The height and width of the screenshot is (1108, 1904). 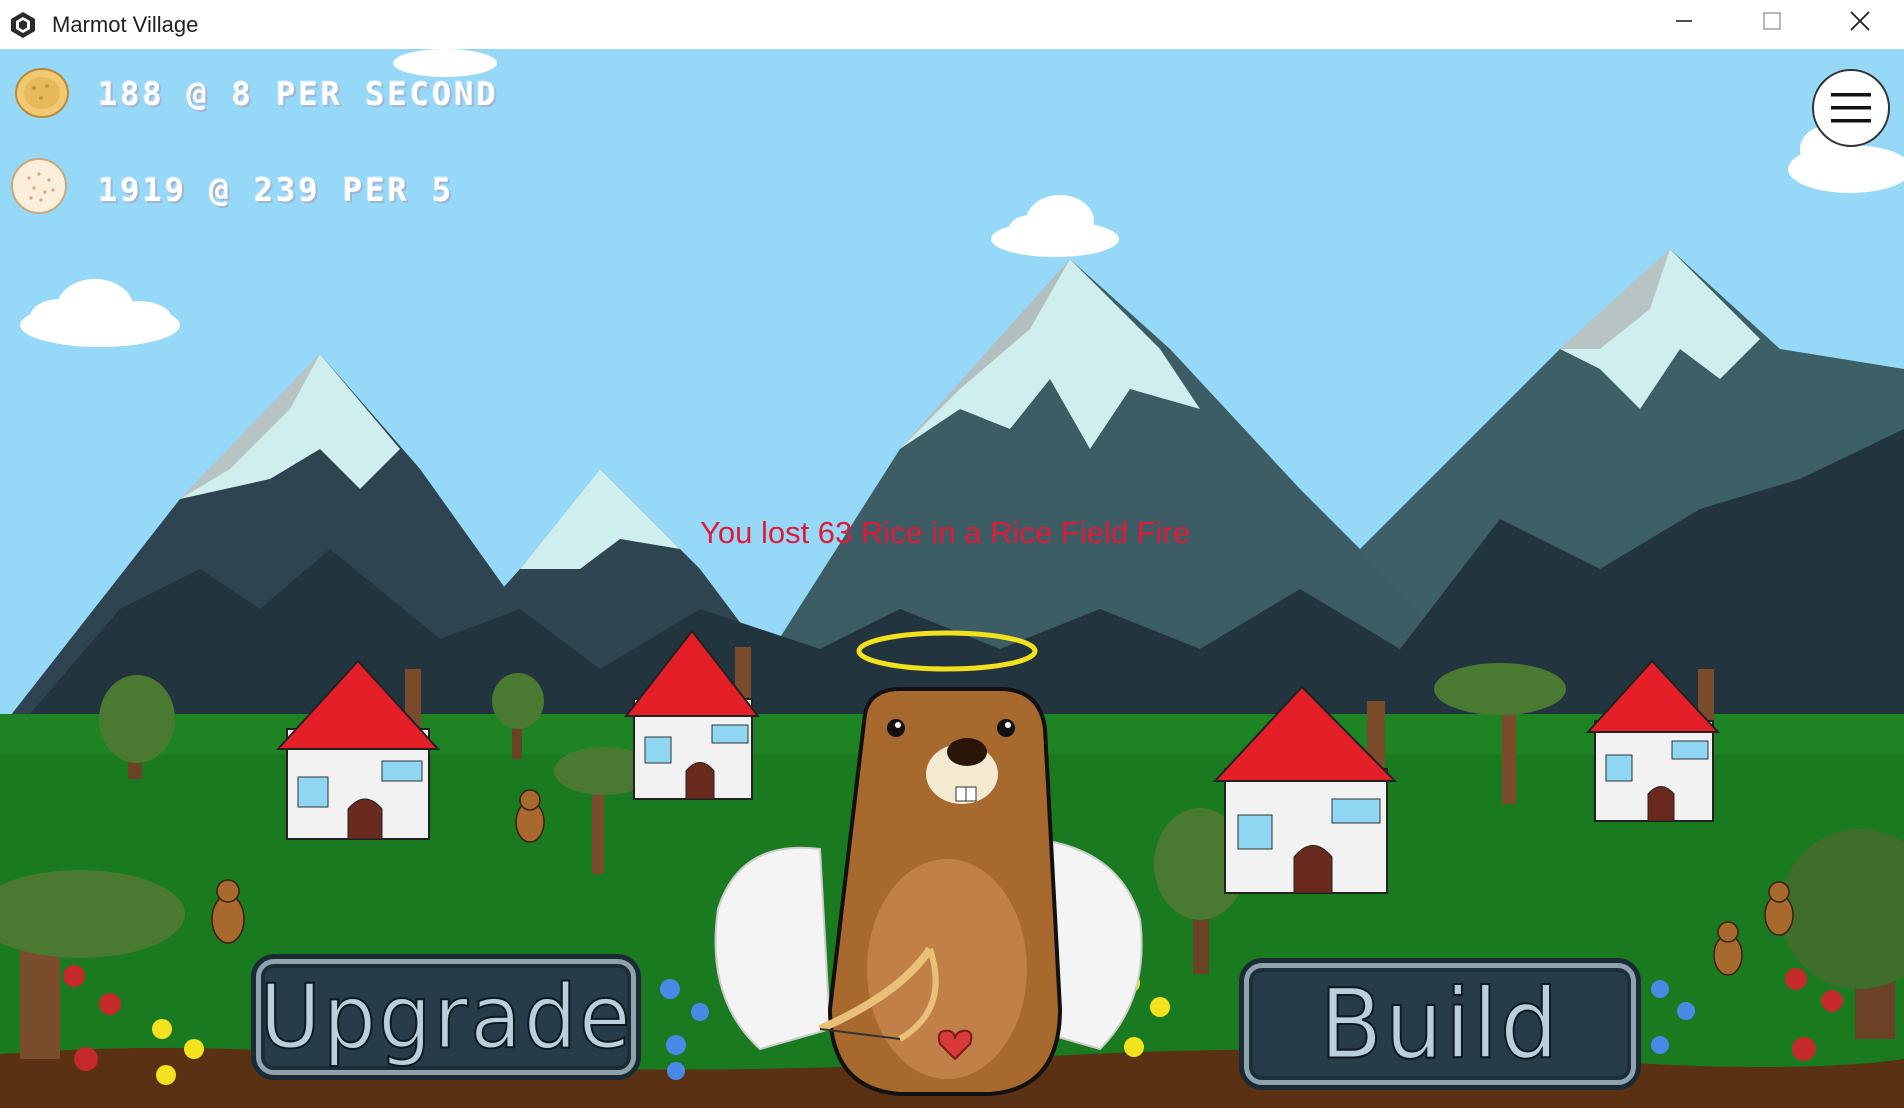 I want to click on build-button-label: Build, so click(x=1440, y=1024).